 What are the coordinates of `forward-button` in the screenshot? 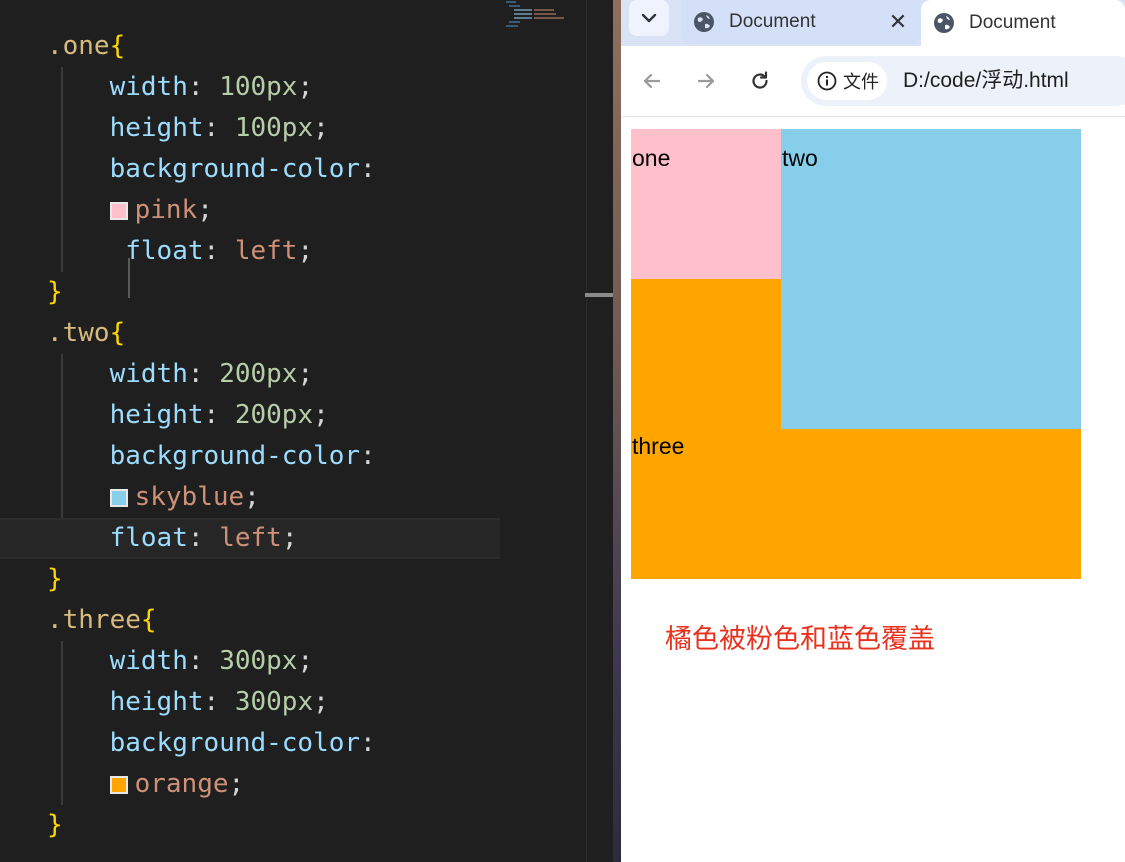 It's located at (706, 81).